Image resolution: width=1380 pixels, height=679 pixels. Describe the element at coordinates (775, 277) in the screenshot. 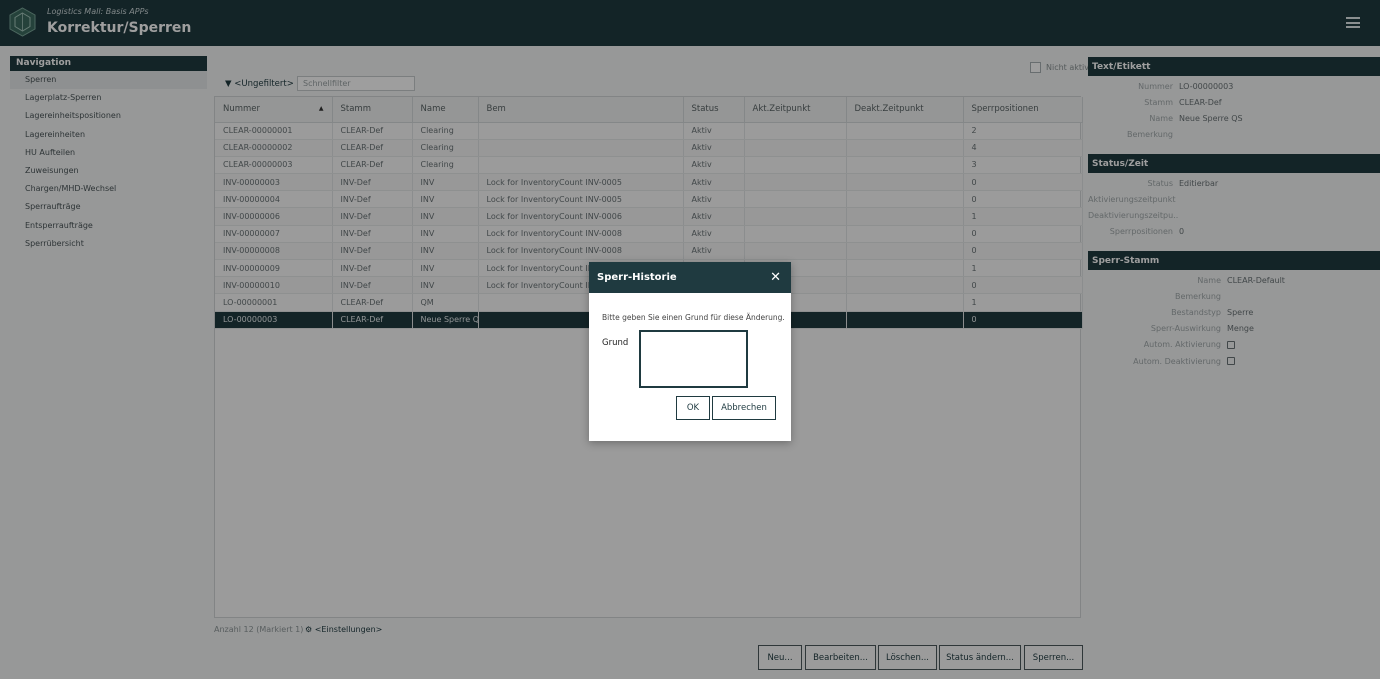

I see `close-icon: ✕` at that location.